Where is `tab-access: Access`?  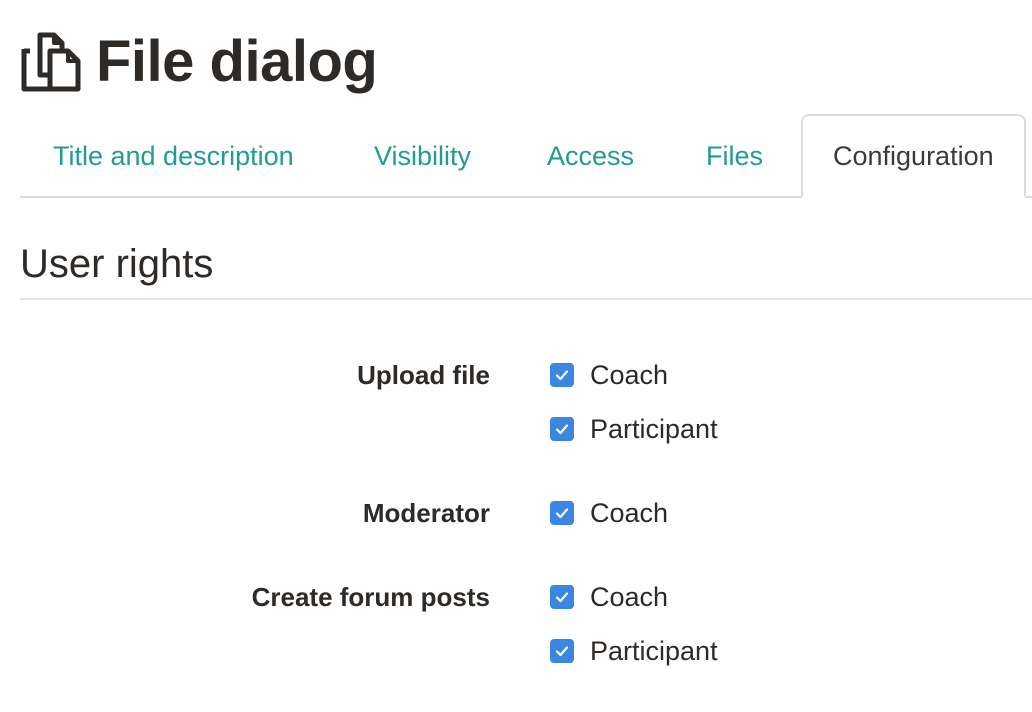 tab-access: Access is located at coordinates (590, 156).